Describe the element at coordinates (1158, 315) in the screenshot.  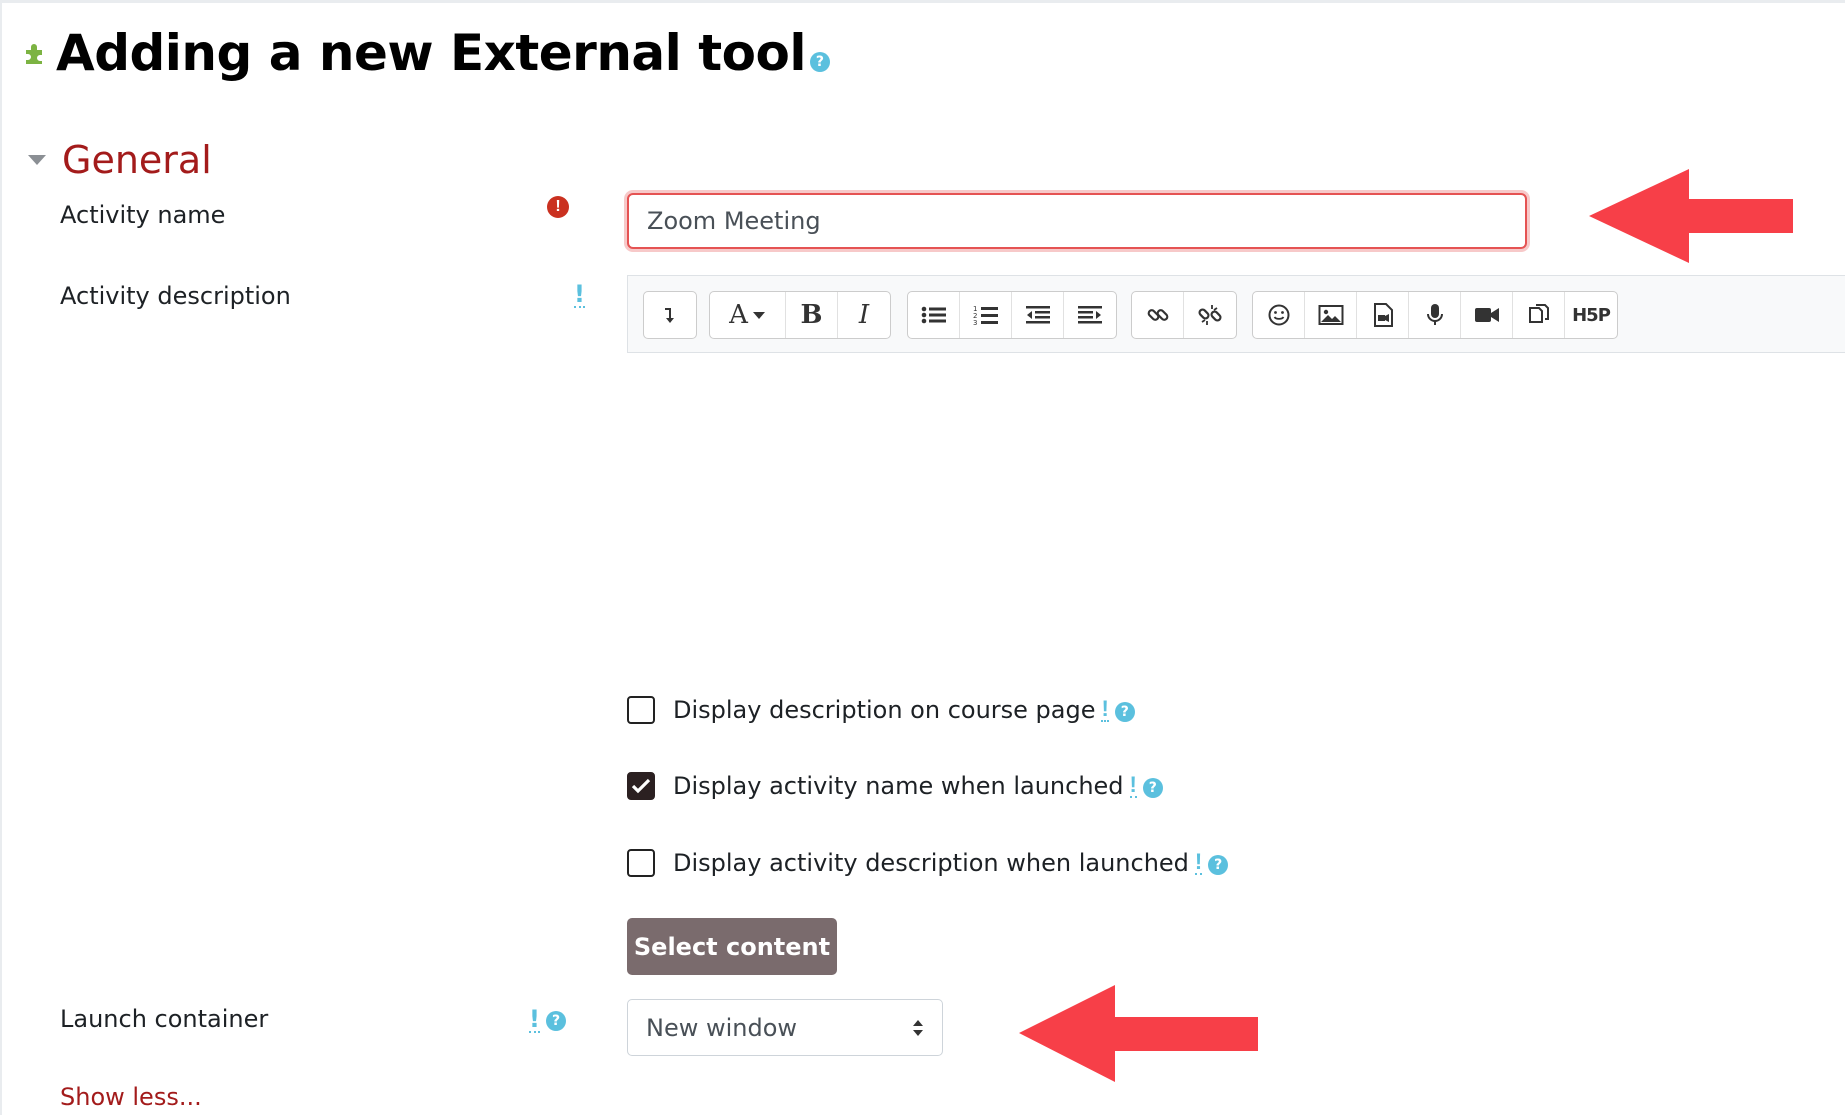
I see `link-icon` at that location.